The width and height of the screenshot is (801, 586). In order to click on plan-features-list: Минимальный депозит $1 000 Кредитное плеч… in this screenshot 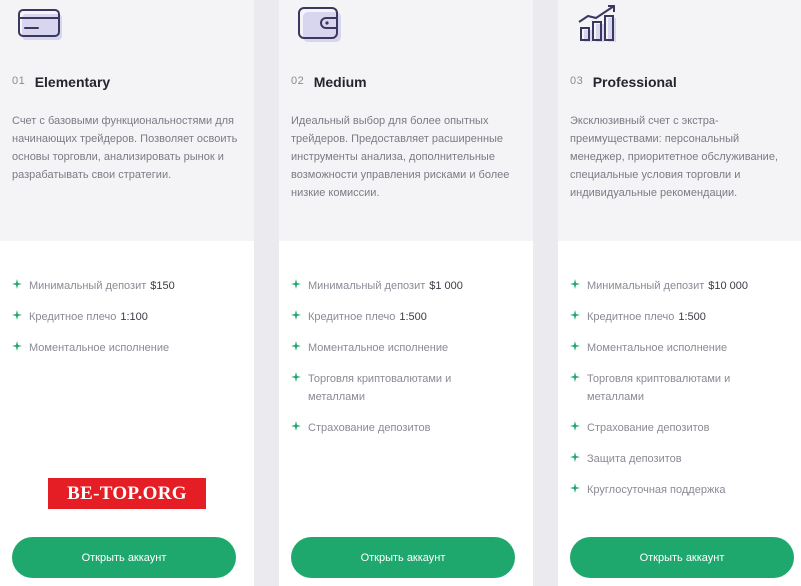, I will do `click(399, 363)`.